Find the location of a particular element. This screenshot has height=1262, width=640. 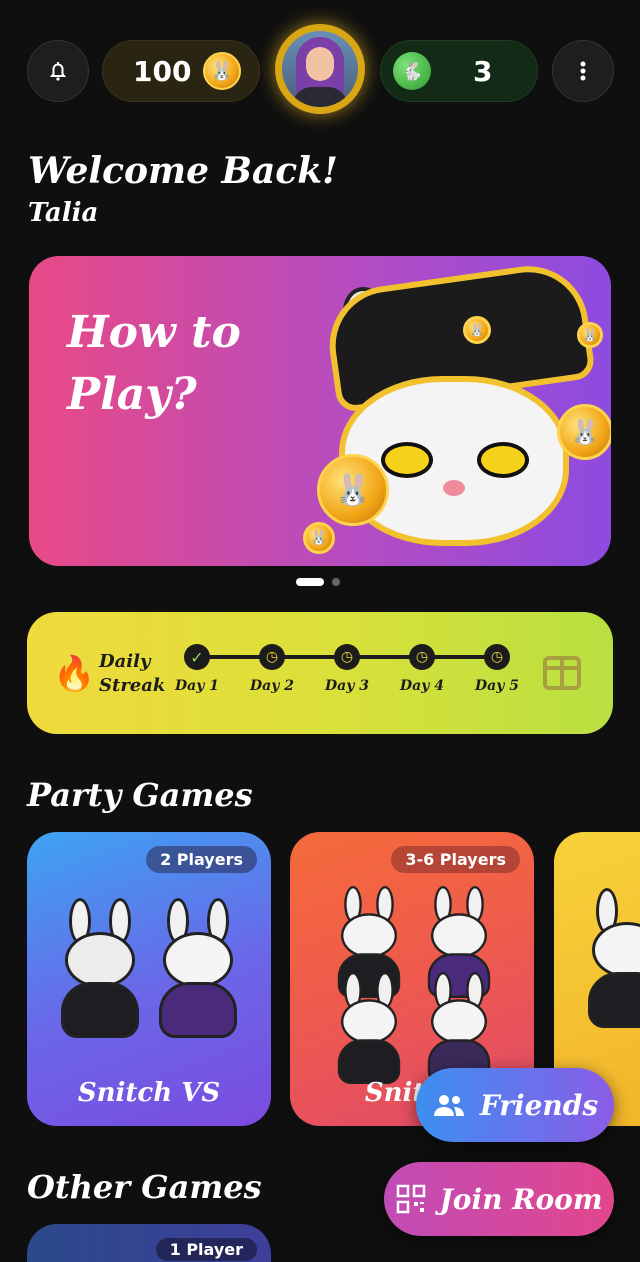

carousel-dot-active is located at coordinates (310, 582).